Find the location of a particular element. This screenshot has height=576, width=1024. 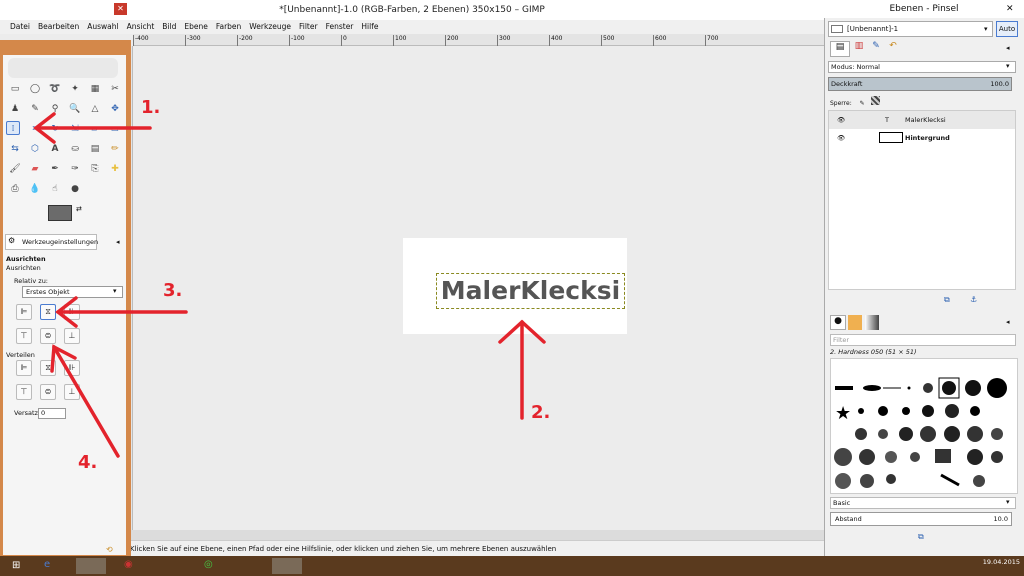

opacity-value: 100.0 is located at coordinates (999, 84).